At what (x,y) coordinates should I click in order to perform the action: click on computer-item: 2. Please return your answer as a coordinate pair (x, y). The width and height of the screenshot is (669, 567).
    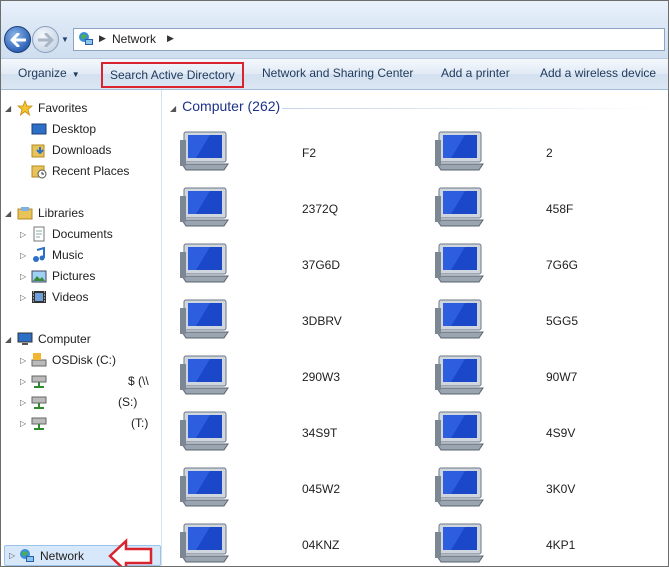
    Looking at the image, I should click on (551, 152).